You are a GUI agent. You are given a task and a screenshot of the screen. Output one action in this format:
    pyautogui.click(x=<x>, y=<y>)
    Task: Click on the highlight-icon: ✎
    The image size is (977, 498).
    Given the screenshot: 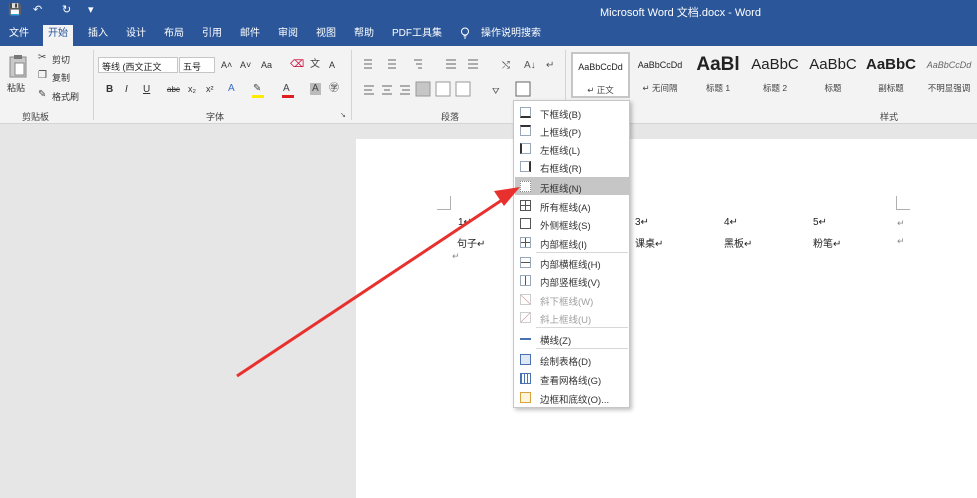 What is the action you would take?
    pyautogui.click(x=257, y=89)
    